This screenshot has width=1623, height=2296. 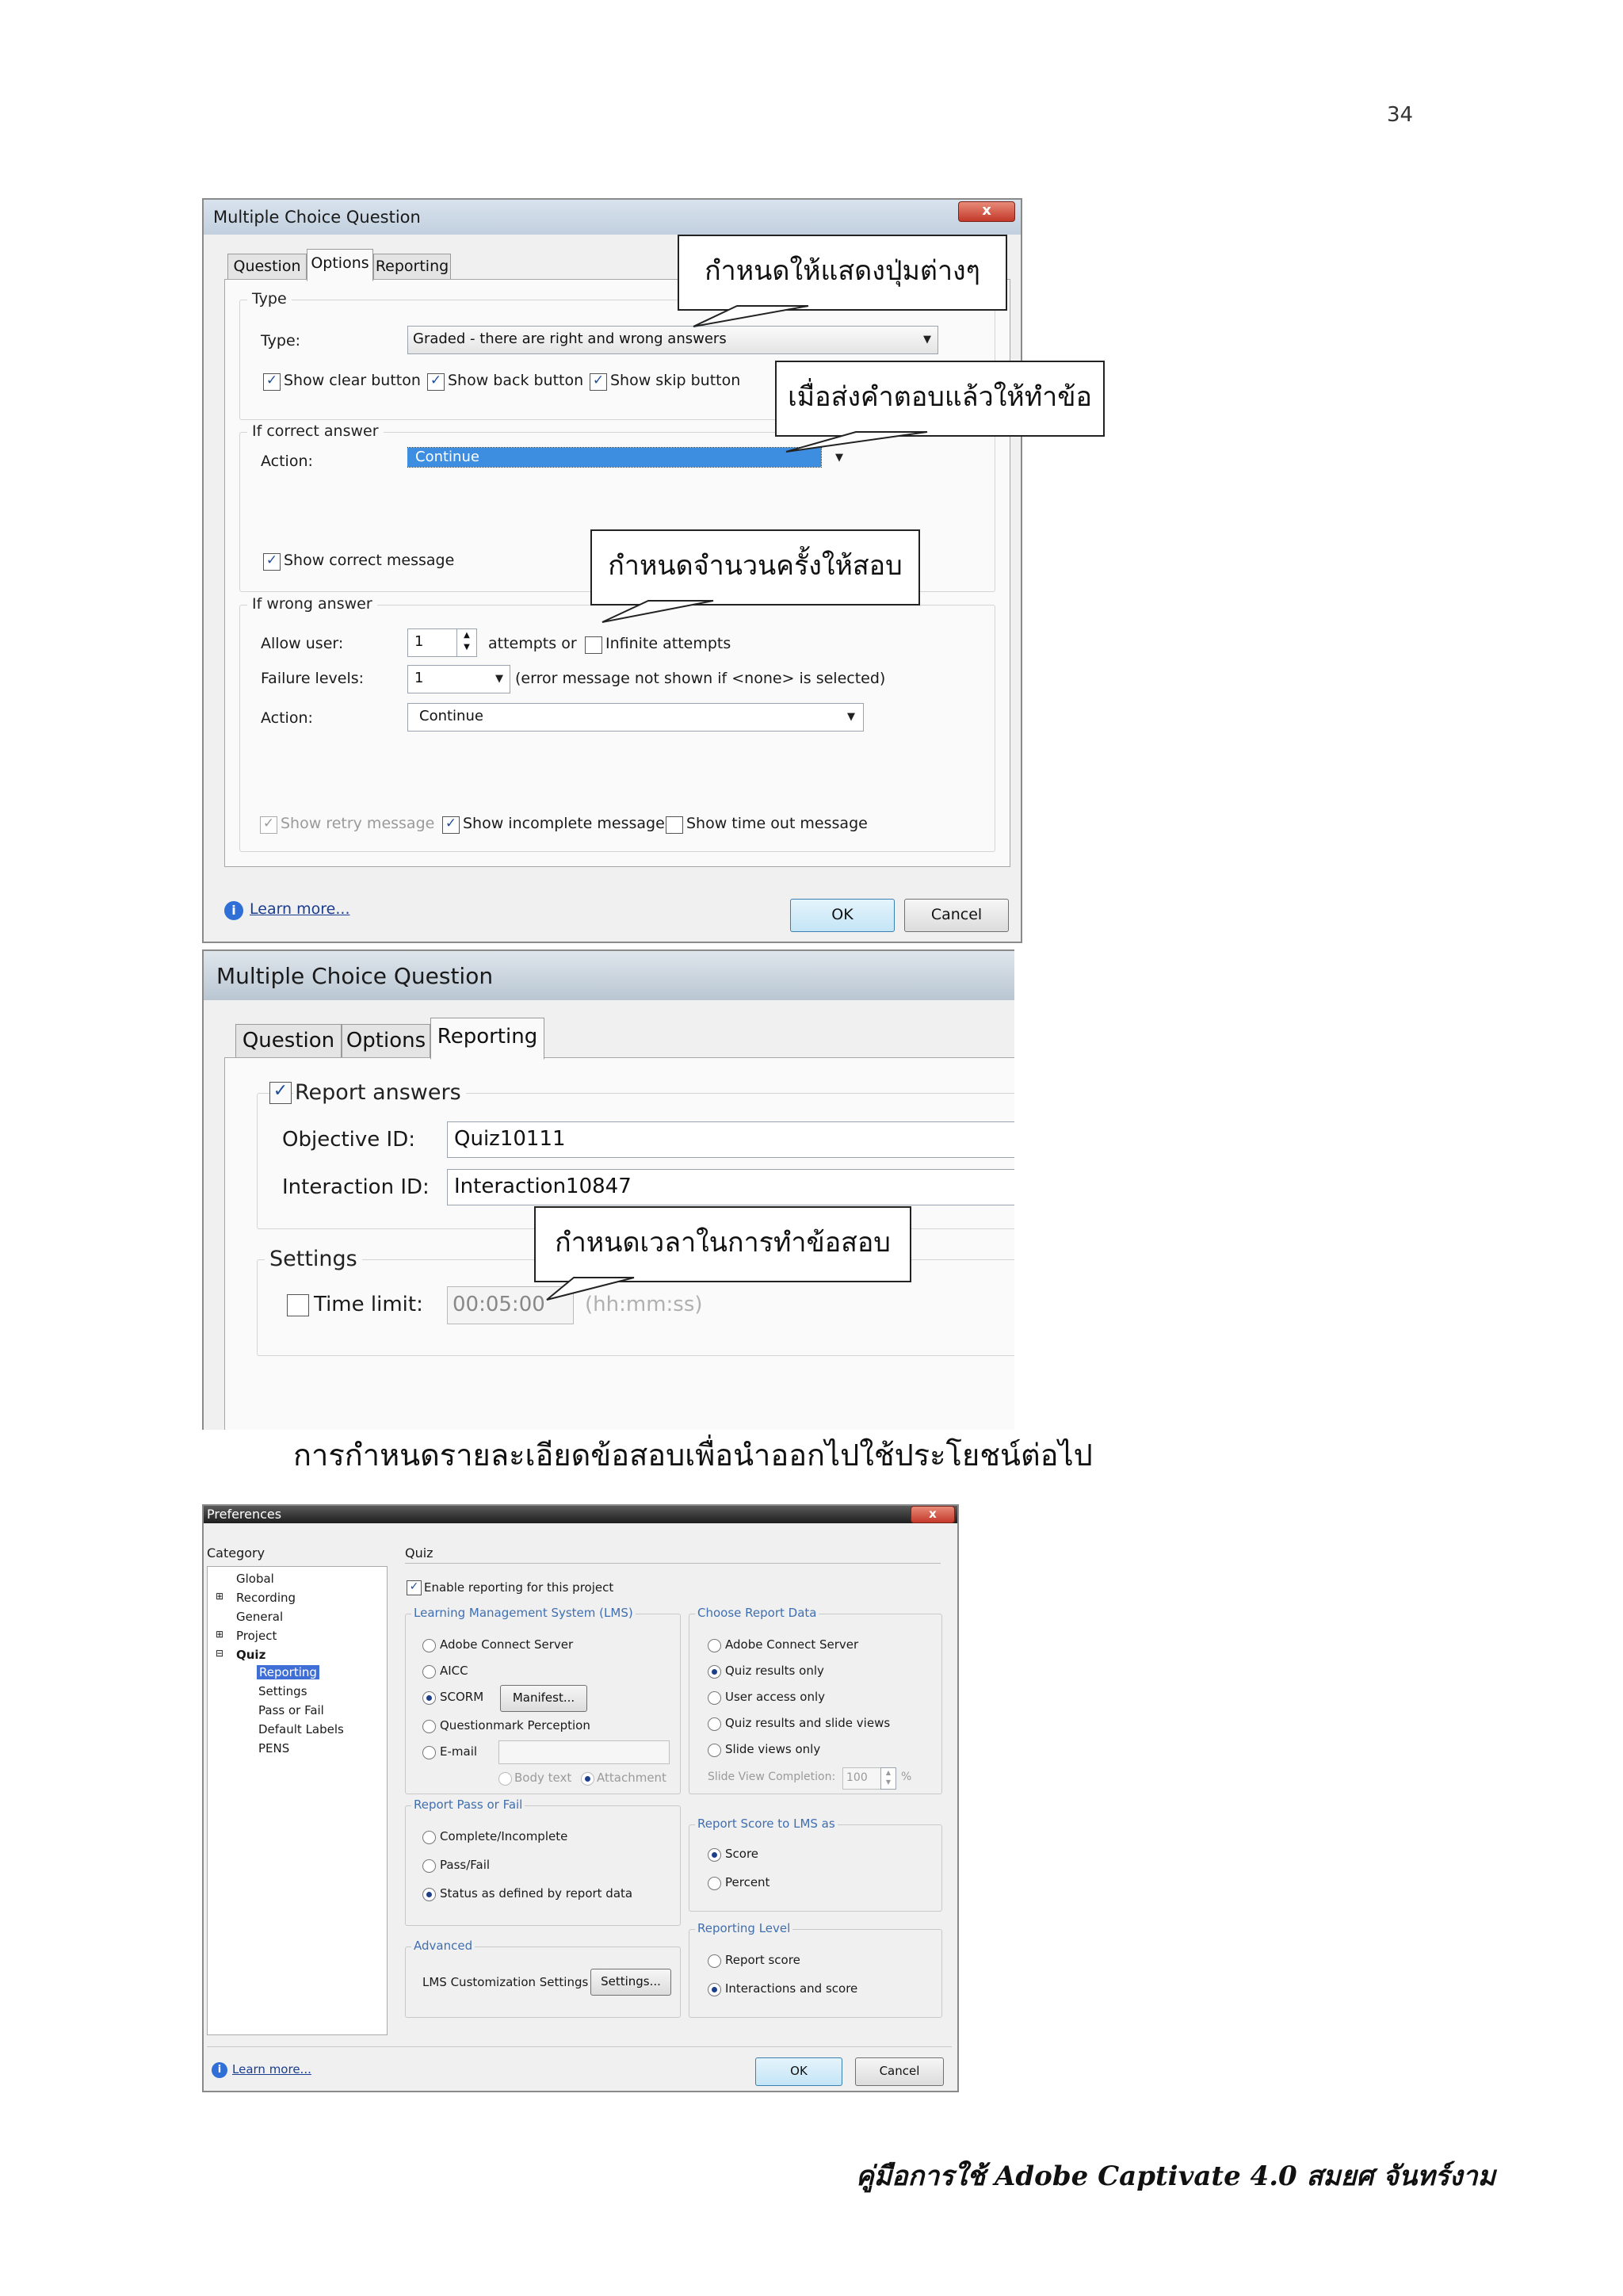 I want to click on lms-questionmark-label: Questionmark Perception, so click(x=515, y=1725).